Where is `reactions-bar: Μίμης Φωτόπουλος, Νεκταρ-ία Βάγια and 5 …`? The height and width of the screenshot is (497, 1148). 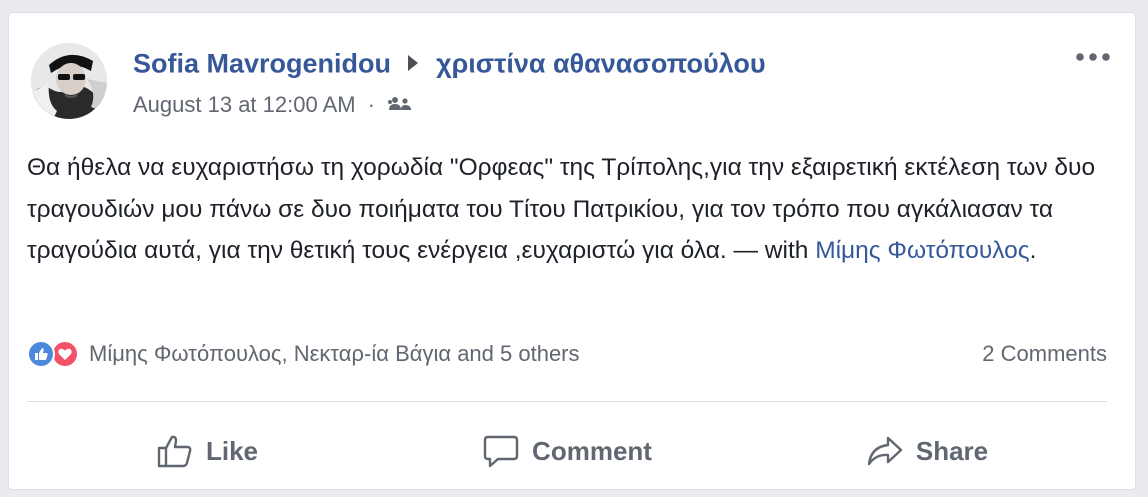 reactions-bar: Μίμης Φωτόπουλος, Νεκταρ-ία Βάγια and 5 … is located at coordinates (303, 354).